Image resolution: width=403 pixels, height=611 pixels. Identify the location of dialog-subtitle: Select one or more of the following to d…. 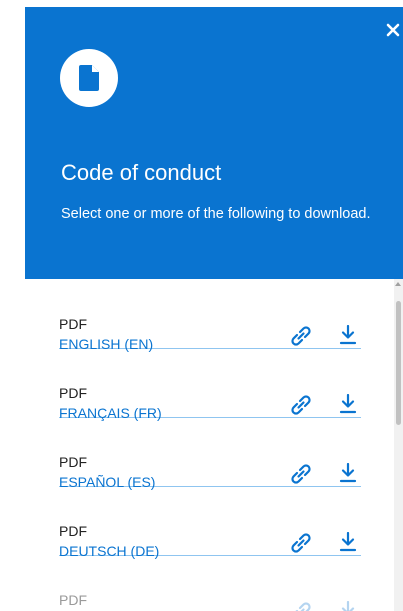
(216, 214).